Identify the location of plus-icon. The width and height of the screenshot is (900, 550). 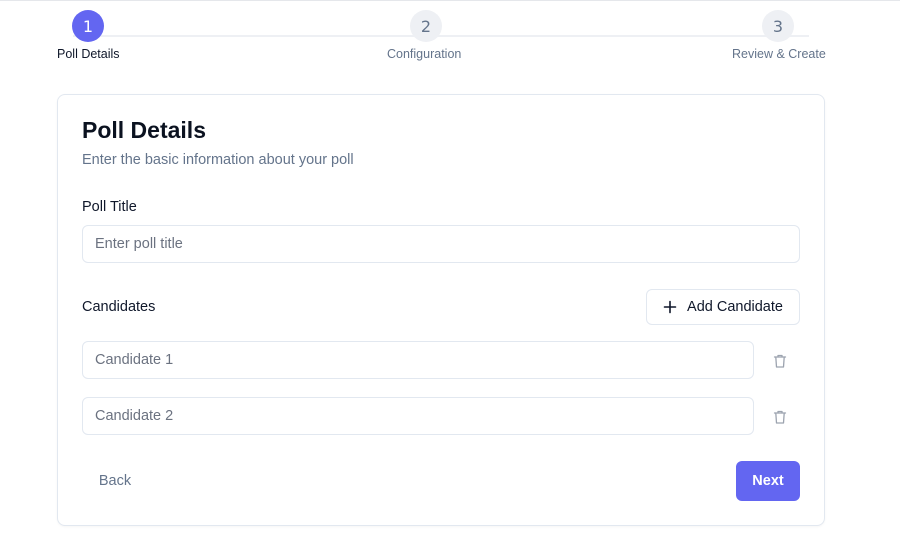
(670, 307).